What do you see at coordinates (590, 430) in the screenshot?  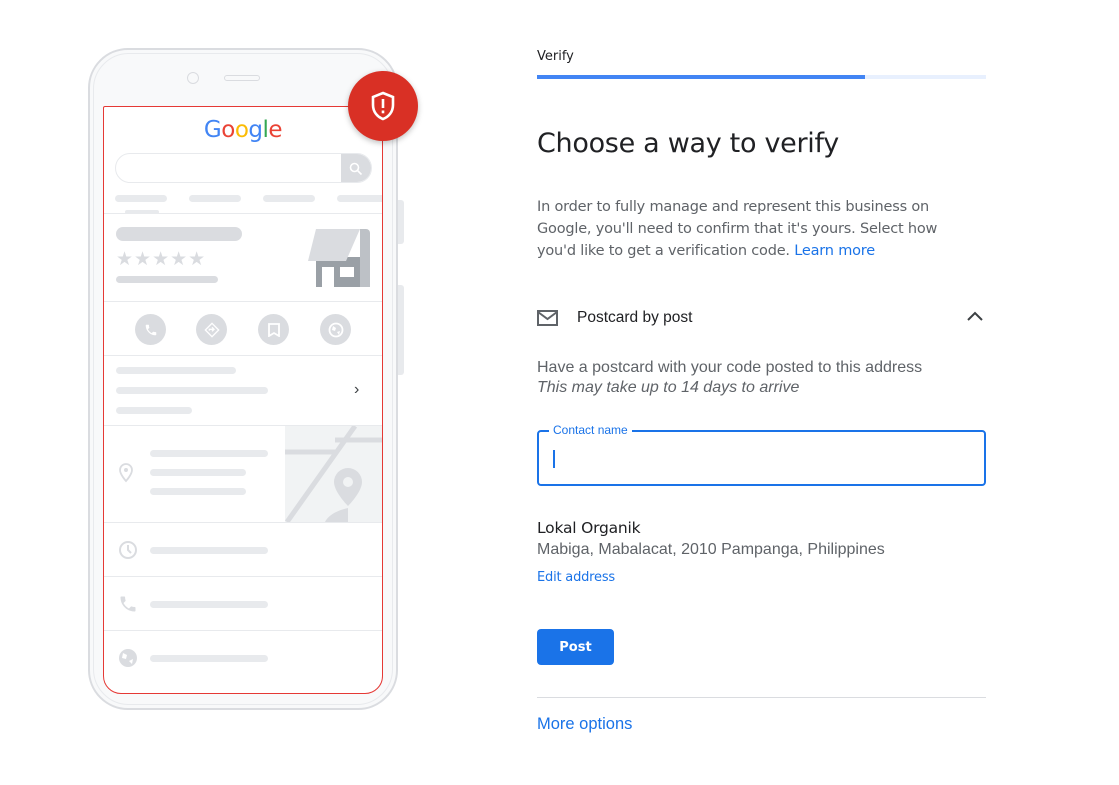 I see `contact-name-label: Contact name` at bounding box center [590, 430].